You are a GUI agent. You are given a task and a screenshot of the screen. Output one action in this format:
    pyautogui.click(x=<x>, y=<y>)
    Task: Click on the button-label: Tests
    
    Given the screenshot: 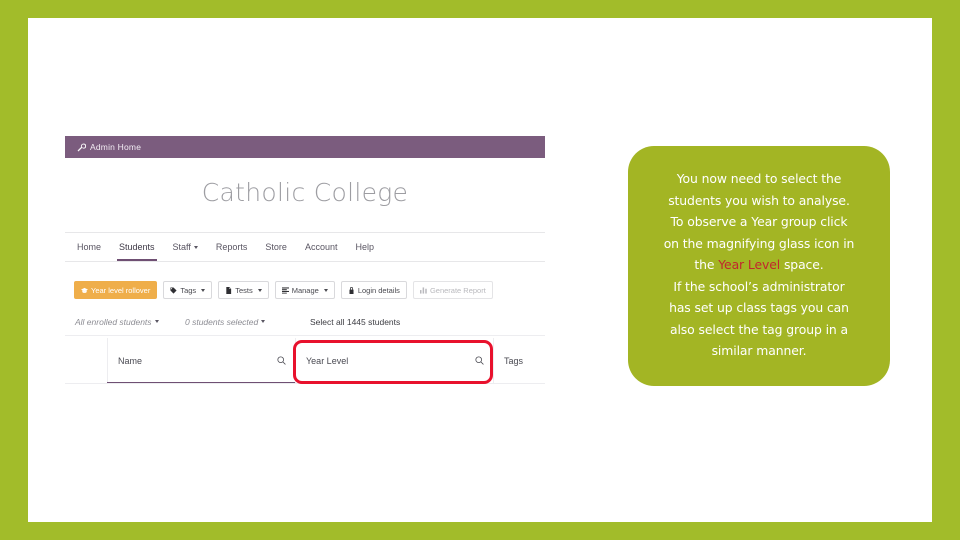 What is the action you would take?
    pyautogui.click(x=244, y=290)
    